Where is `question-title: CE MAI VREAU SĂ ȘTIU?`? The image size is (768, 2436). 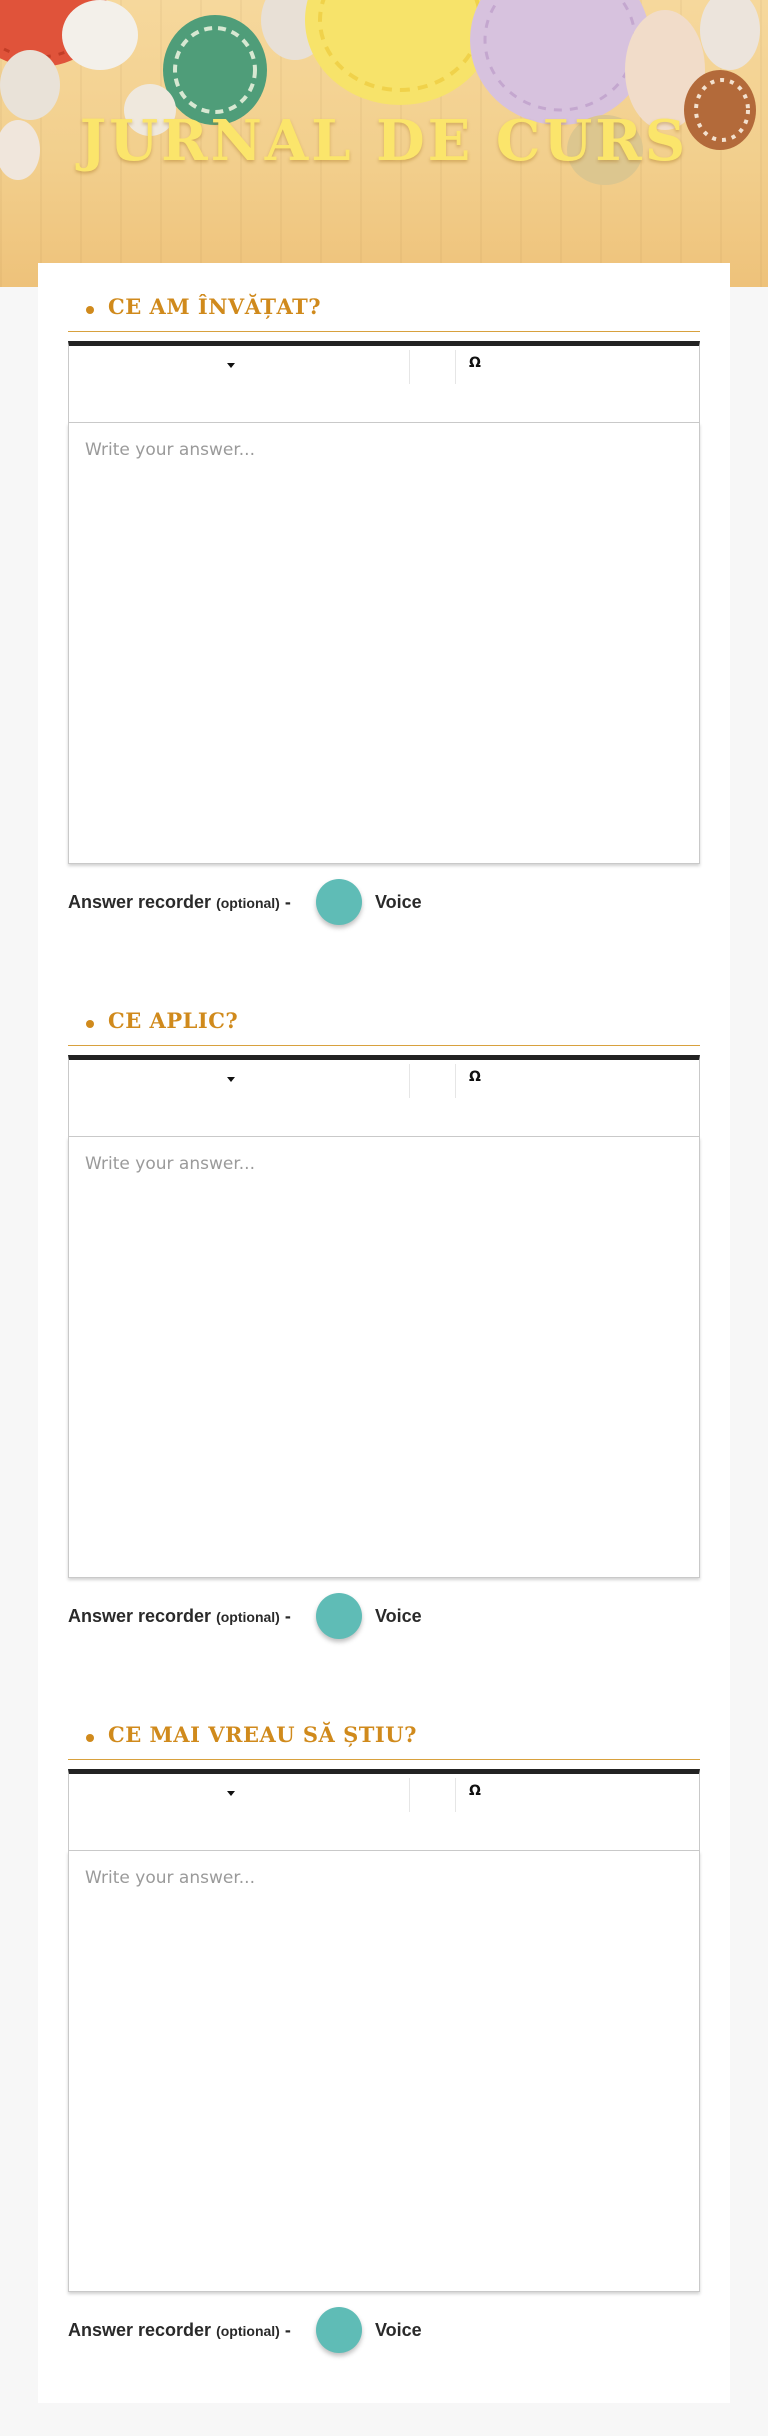 question-title: CE MAI VREAU SĂ ȘTIU? is located at coordinates (262, 1734).